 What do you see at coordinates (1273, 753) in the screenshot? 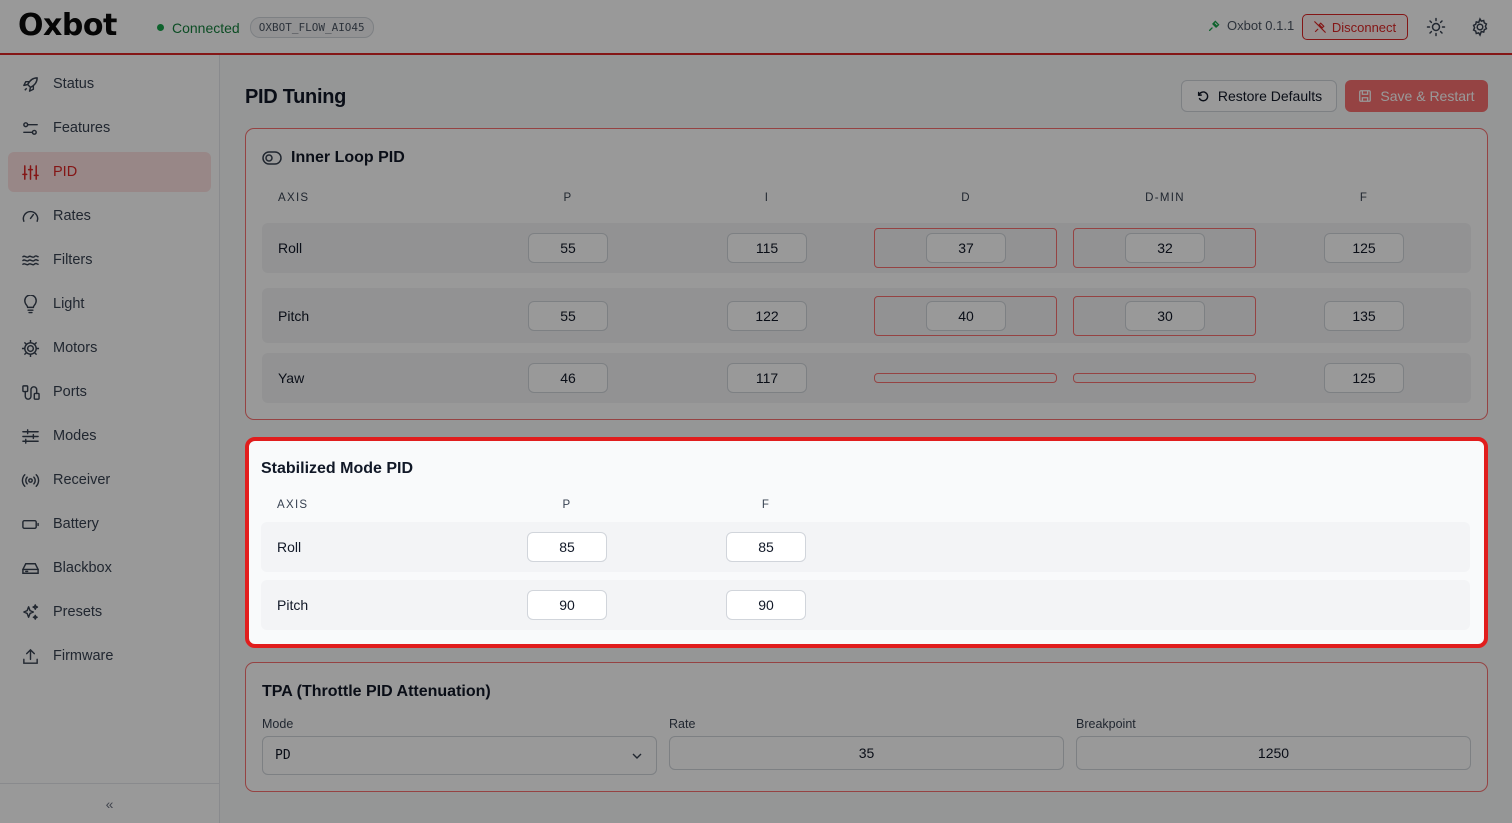
I see `breakpoint-input: 1250` at bounding box center [1273, 753].